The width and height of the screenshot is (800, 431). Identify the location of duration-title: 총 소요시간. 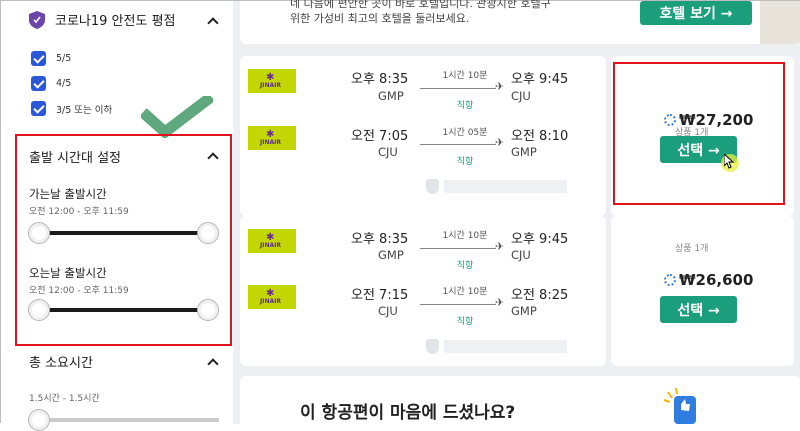
(61, 363).